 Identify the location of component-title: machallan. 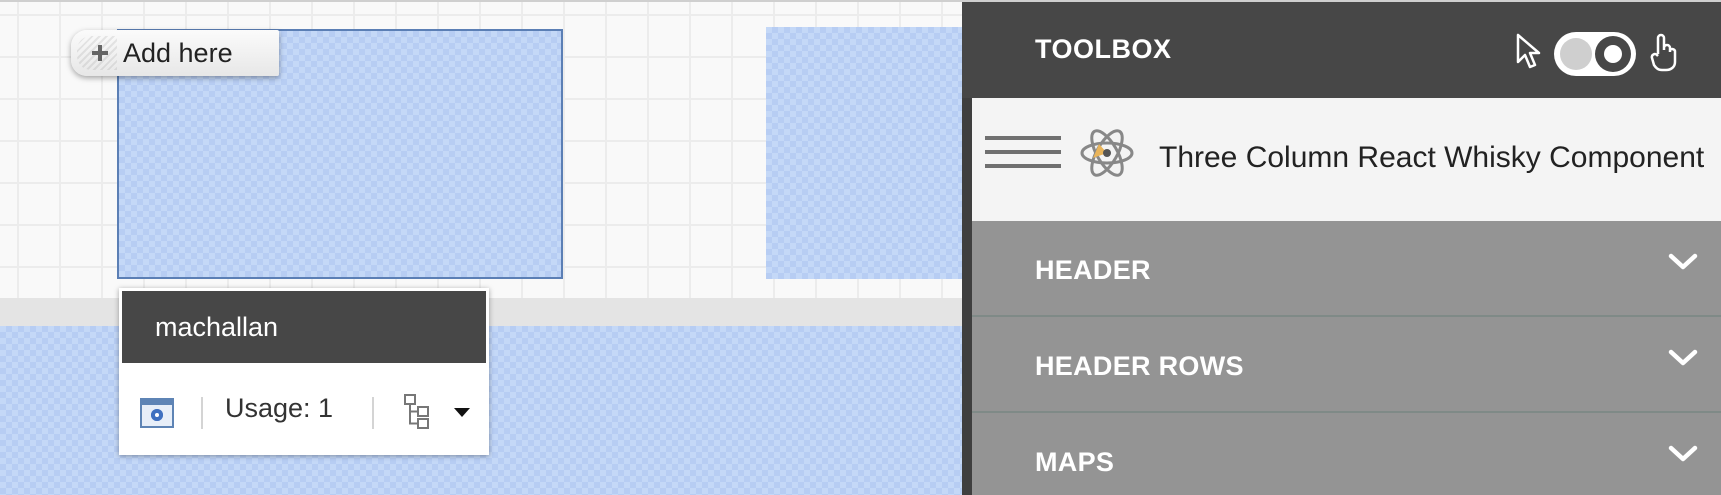
(304, 327).